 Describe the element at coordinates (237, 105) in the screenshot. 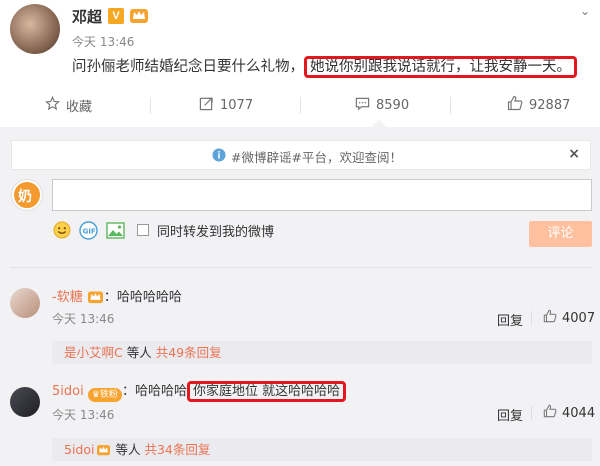

I see `repost-count: 1077` at that location.